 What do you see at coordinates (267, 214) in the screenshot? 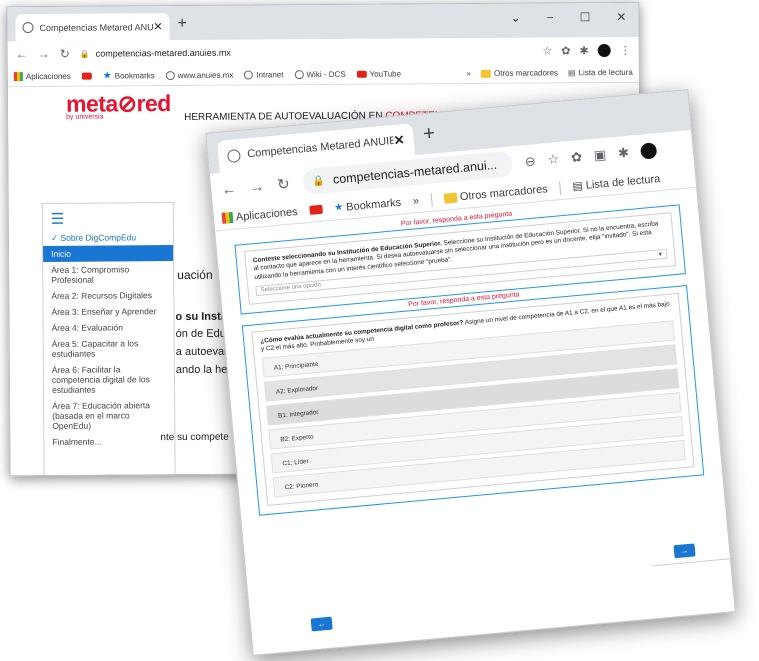
I see `bookmark-label: Aplicaciones` at bounding box center [267, 214].